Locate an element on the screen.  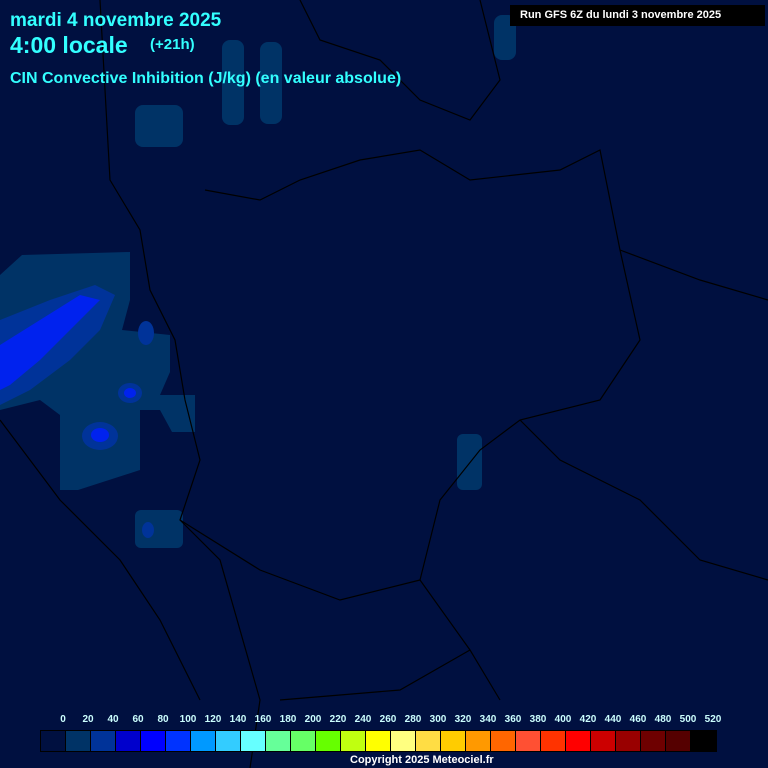
legend-label: 300 is located at coordinates (438, 719).